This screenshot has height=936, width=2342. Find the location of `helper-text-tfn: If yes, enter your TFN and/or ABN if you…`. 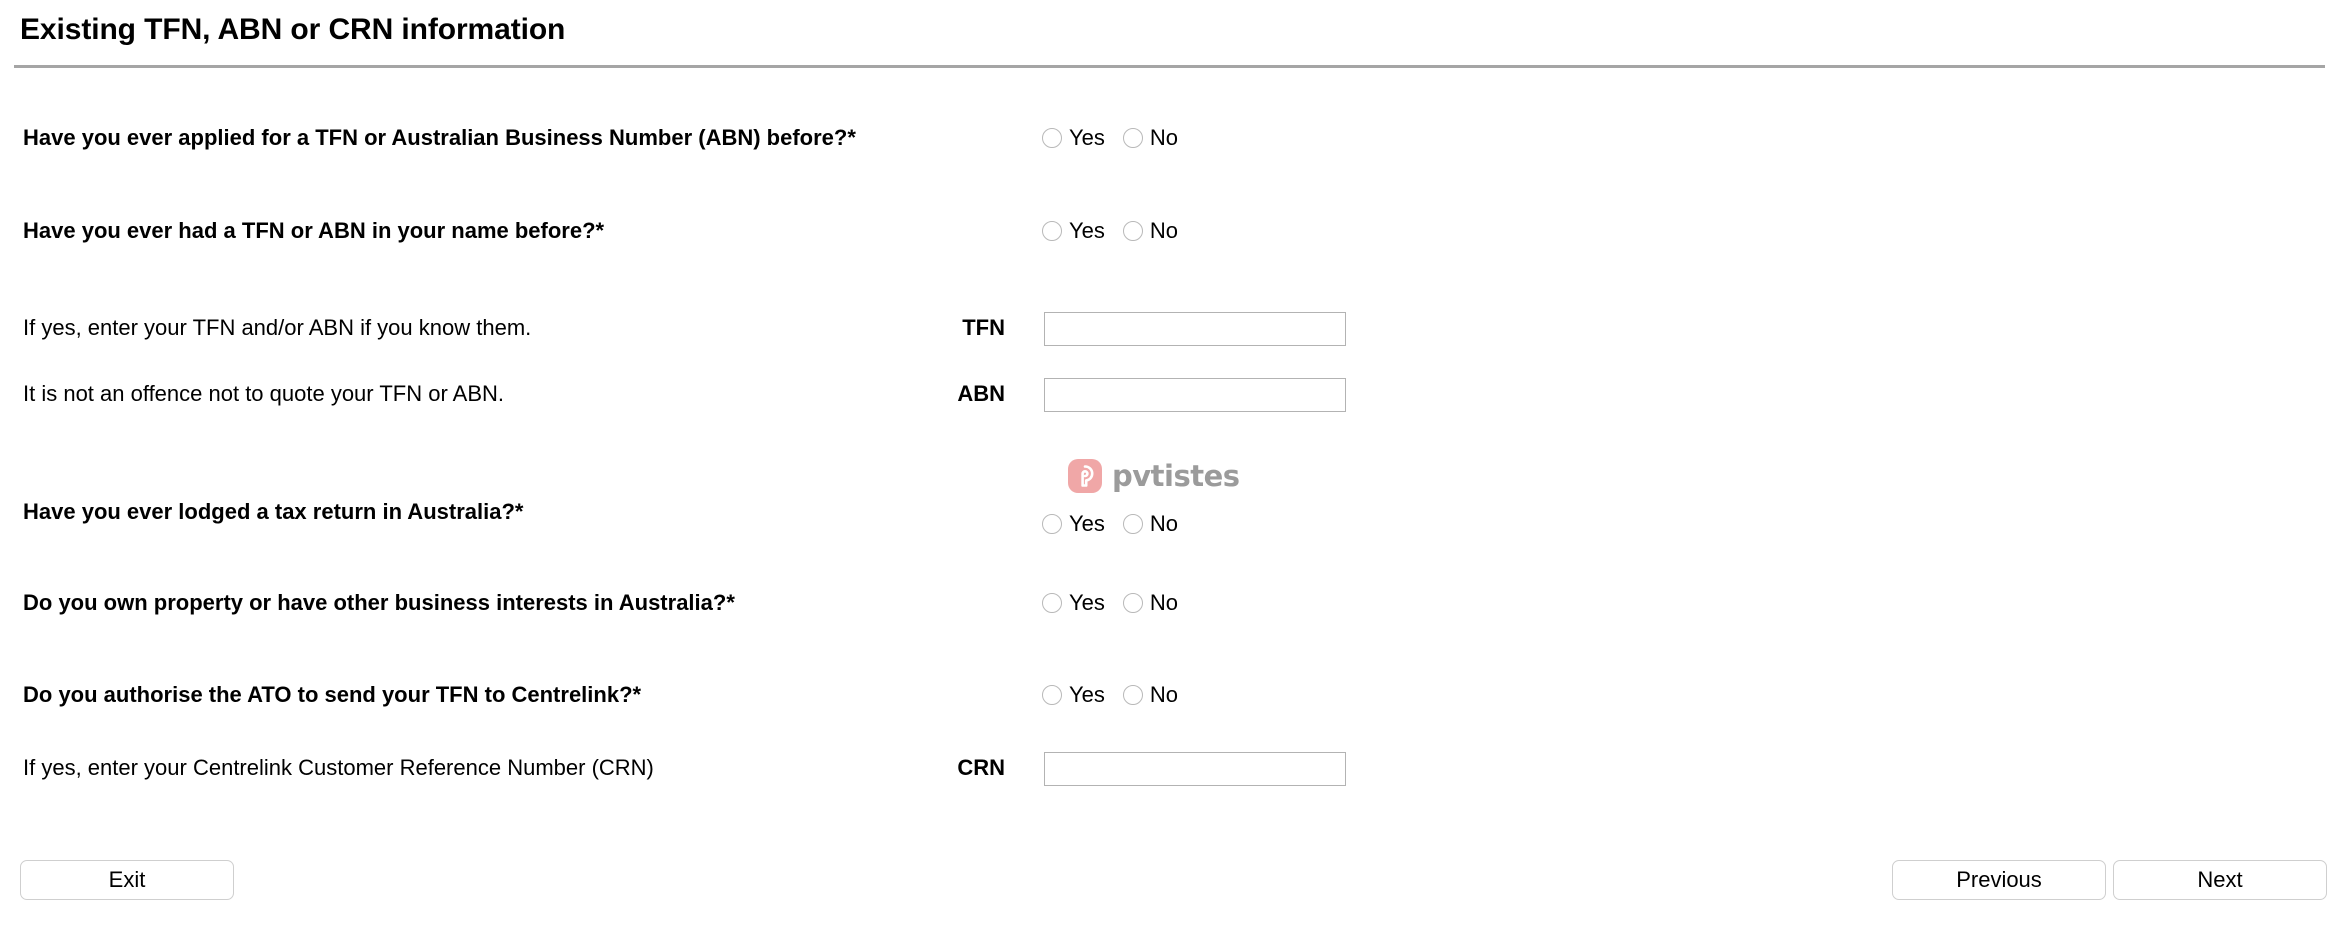

helper-text-tfn: If yes, enter your TFN and/or ABN if you… is located at coordinates (277, 327).